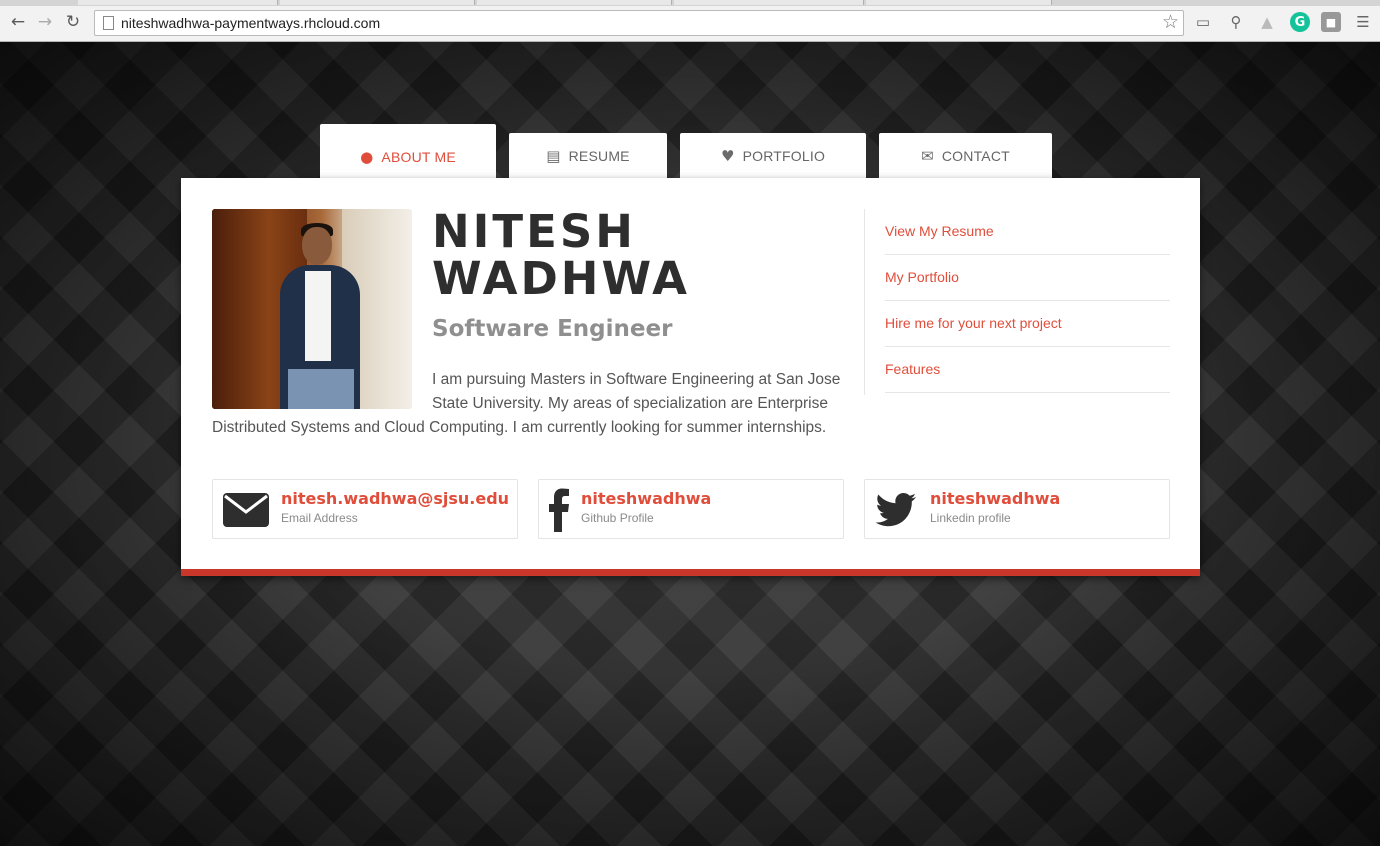 The height and width of the screenshot is (846, 1380). What do you see at coordinates (691, 509) in the screenshot?
I see `contact-github: niteshwadhwa Github Profile` at bounding box center [691, 509].